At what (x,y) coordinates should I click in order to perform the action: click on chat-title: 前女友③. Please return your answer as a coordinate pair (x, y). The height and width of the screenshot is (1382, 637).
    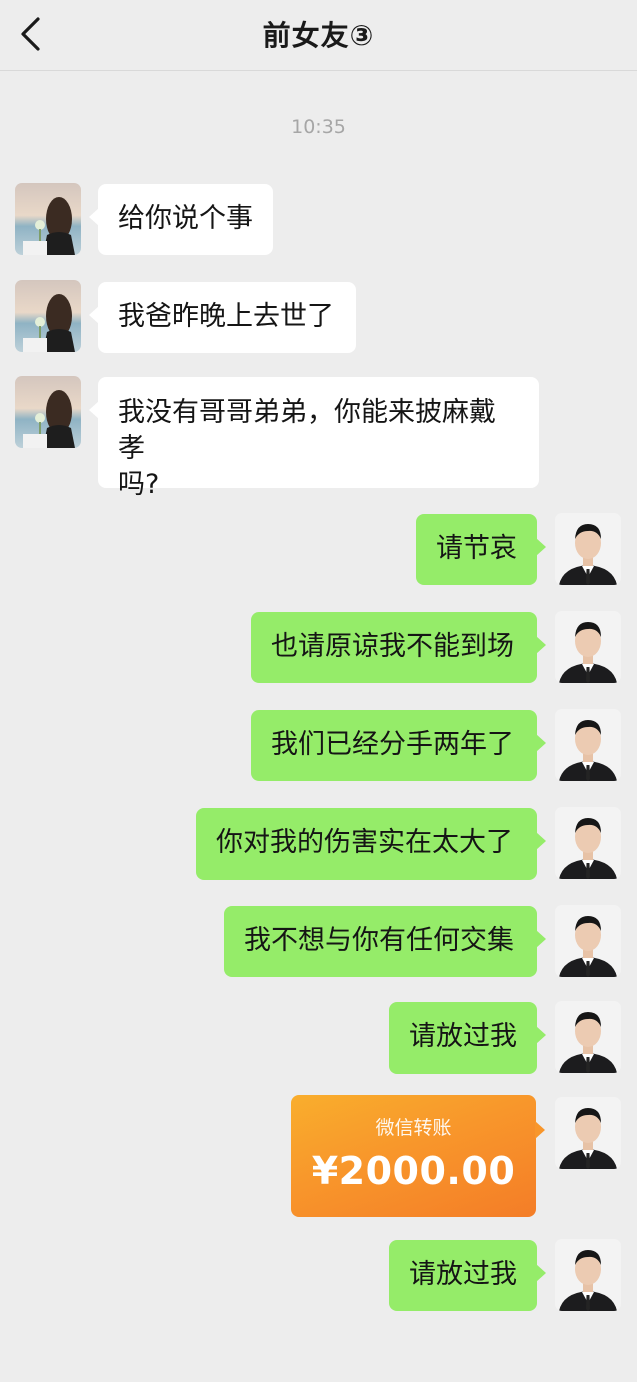
    Looking at the image, I should click on (318, 35).